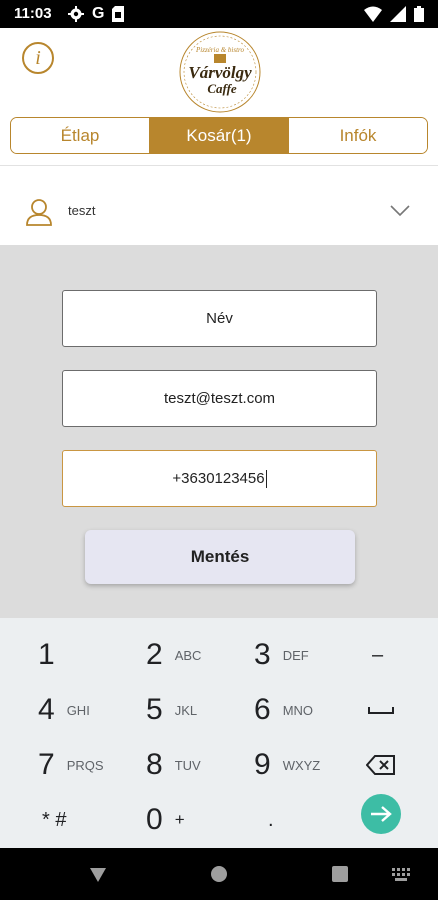 The height and width of the screenshot is (900, 438). I want to click on key-9-number: 9, so click(262, 764).